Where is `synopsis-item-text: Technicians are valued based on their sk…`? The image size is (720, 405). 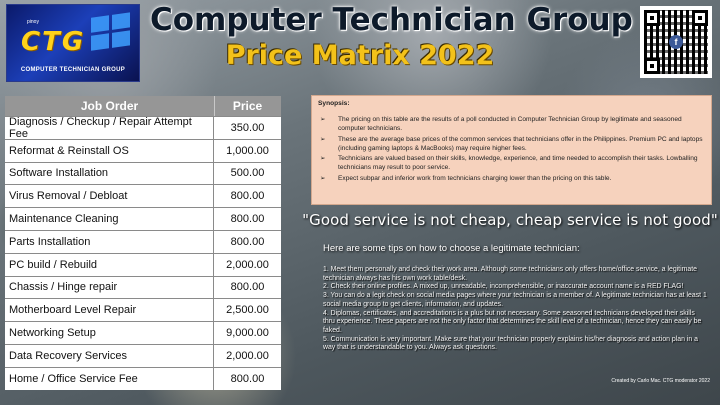 synopsis-item-text: Technicians are valued based on their sk… is located at coordinates (518, 163).